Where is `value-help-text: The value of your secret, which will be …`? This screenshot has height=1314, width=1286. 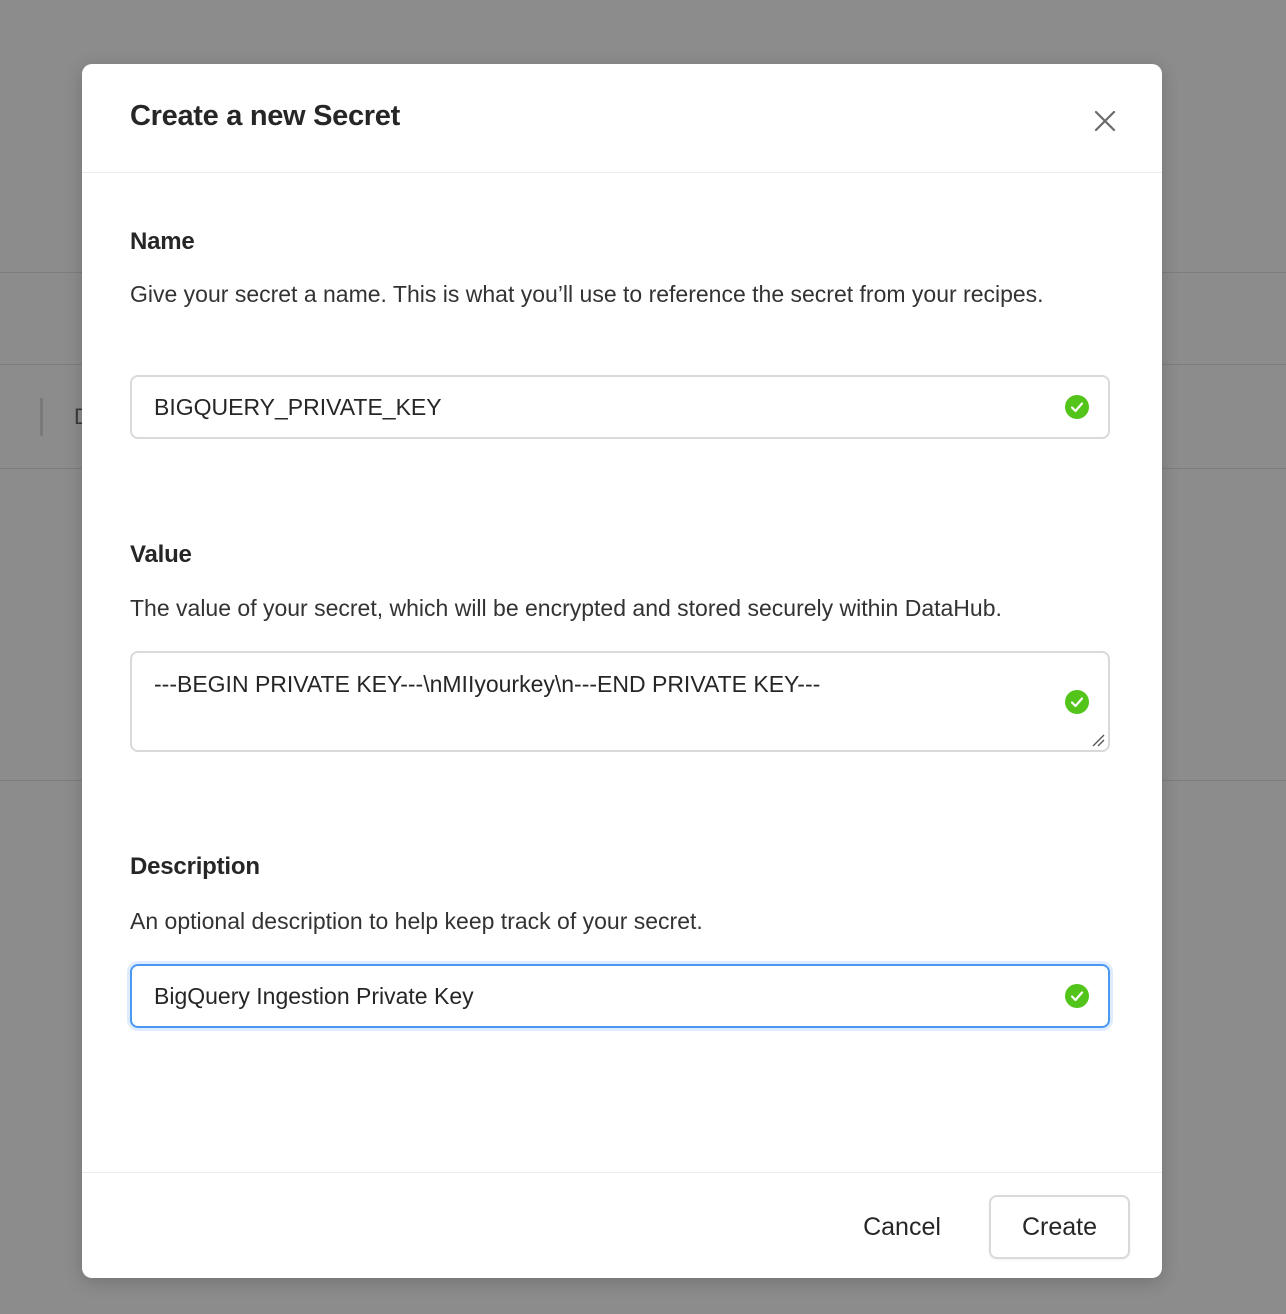 value-help-text: The value of your secret, which will be … is located at coordinates (566, 608).